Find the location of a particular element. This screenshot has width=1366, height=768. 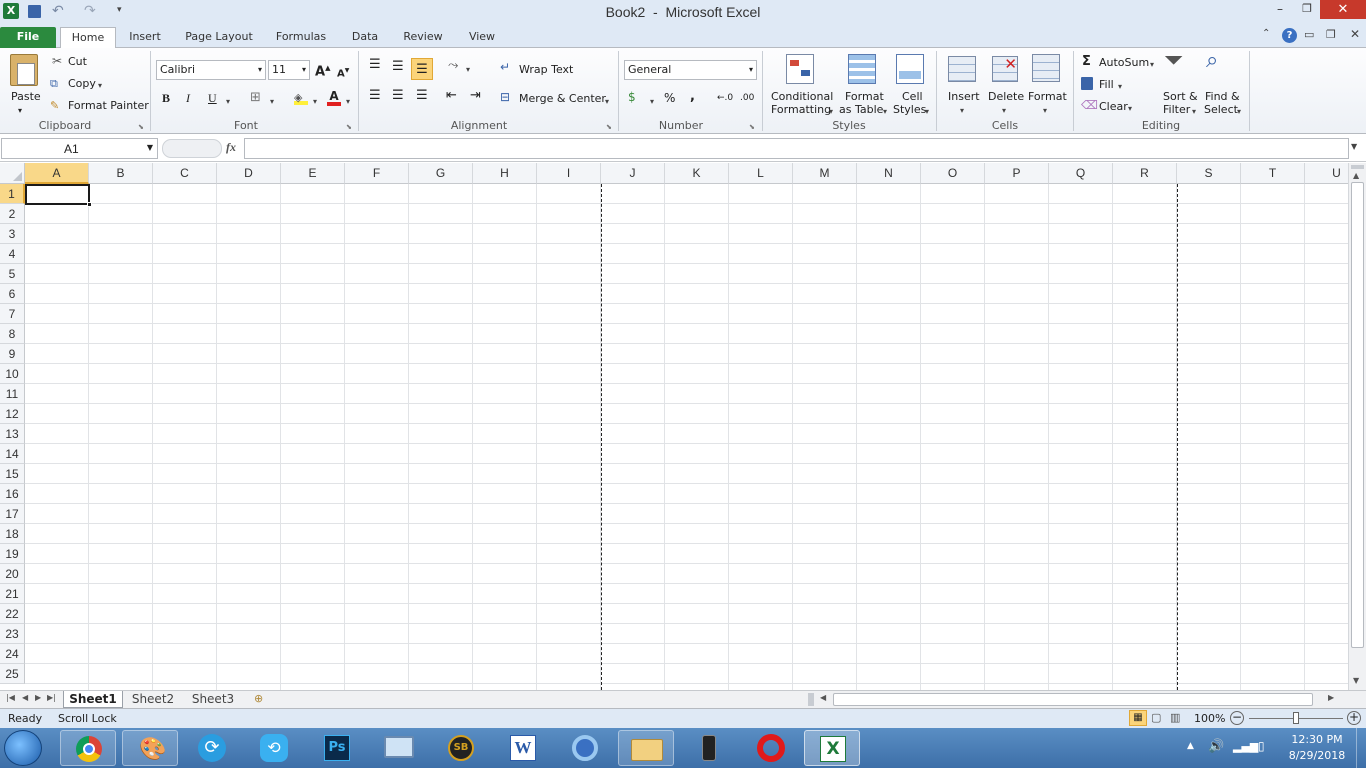

prev-sheet-icon: ◀ is located at coordinates (25, 697).